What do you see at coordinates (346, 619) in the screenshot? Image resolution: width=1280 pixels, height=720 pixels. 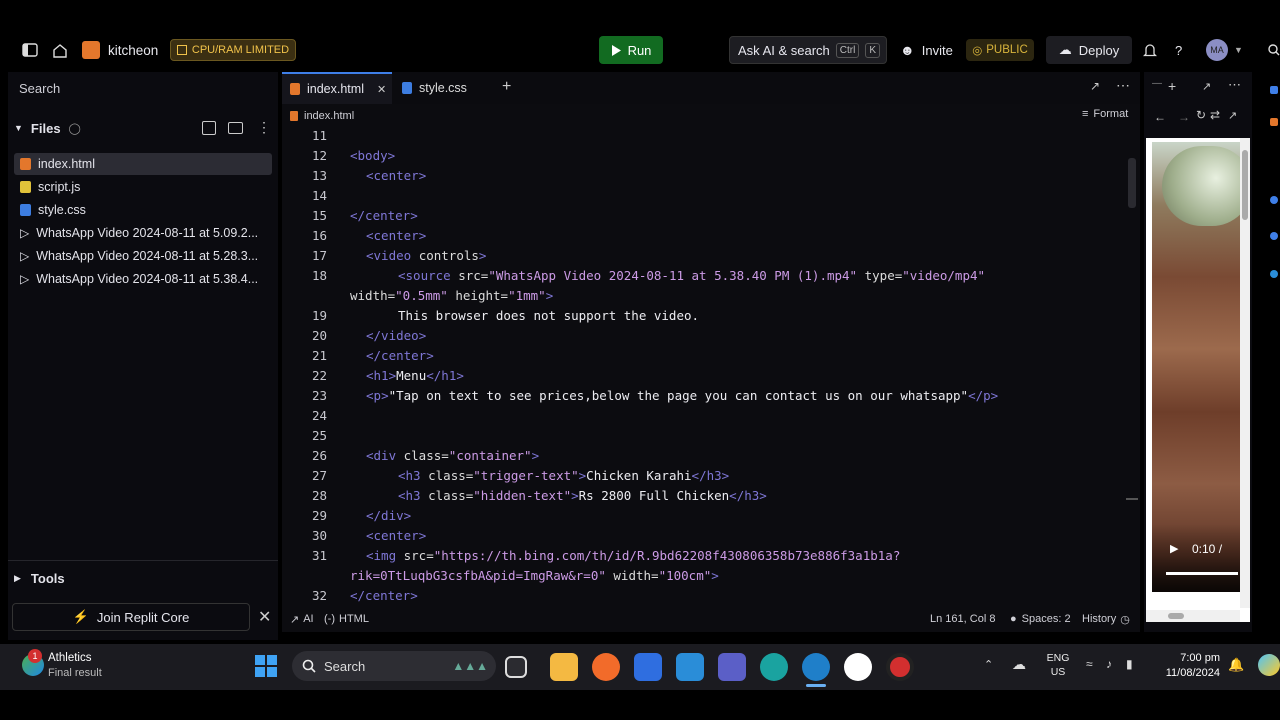 I see `language-indicator: (-) HTML` at bounding box center [346, 619].